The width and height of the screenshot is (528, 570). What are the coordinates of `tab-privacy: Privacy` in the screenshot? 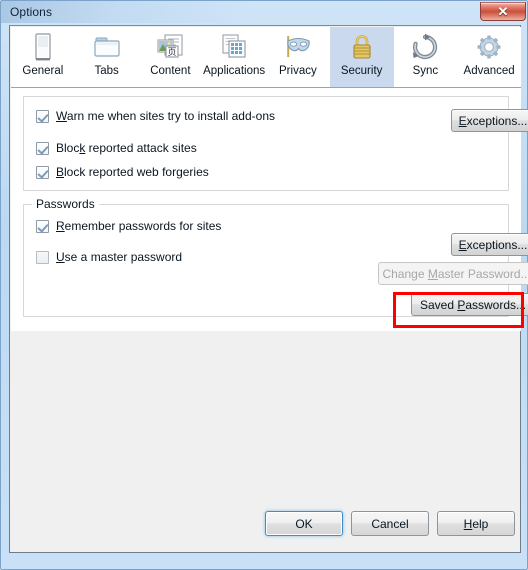 It's located at (298, 57).